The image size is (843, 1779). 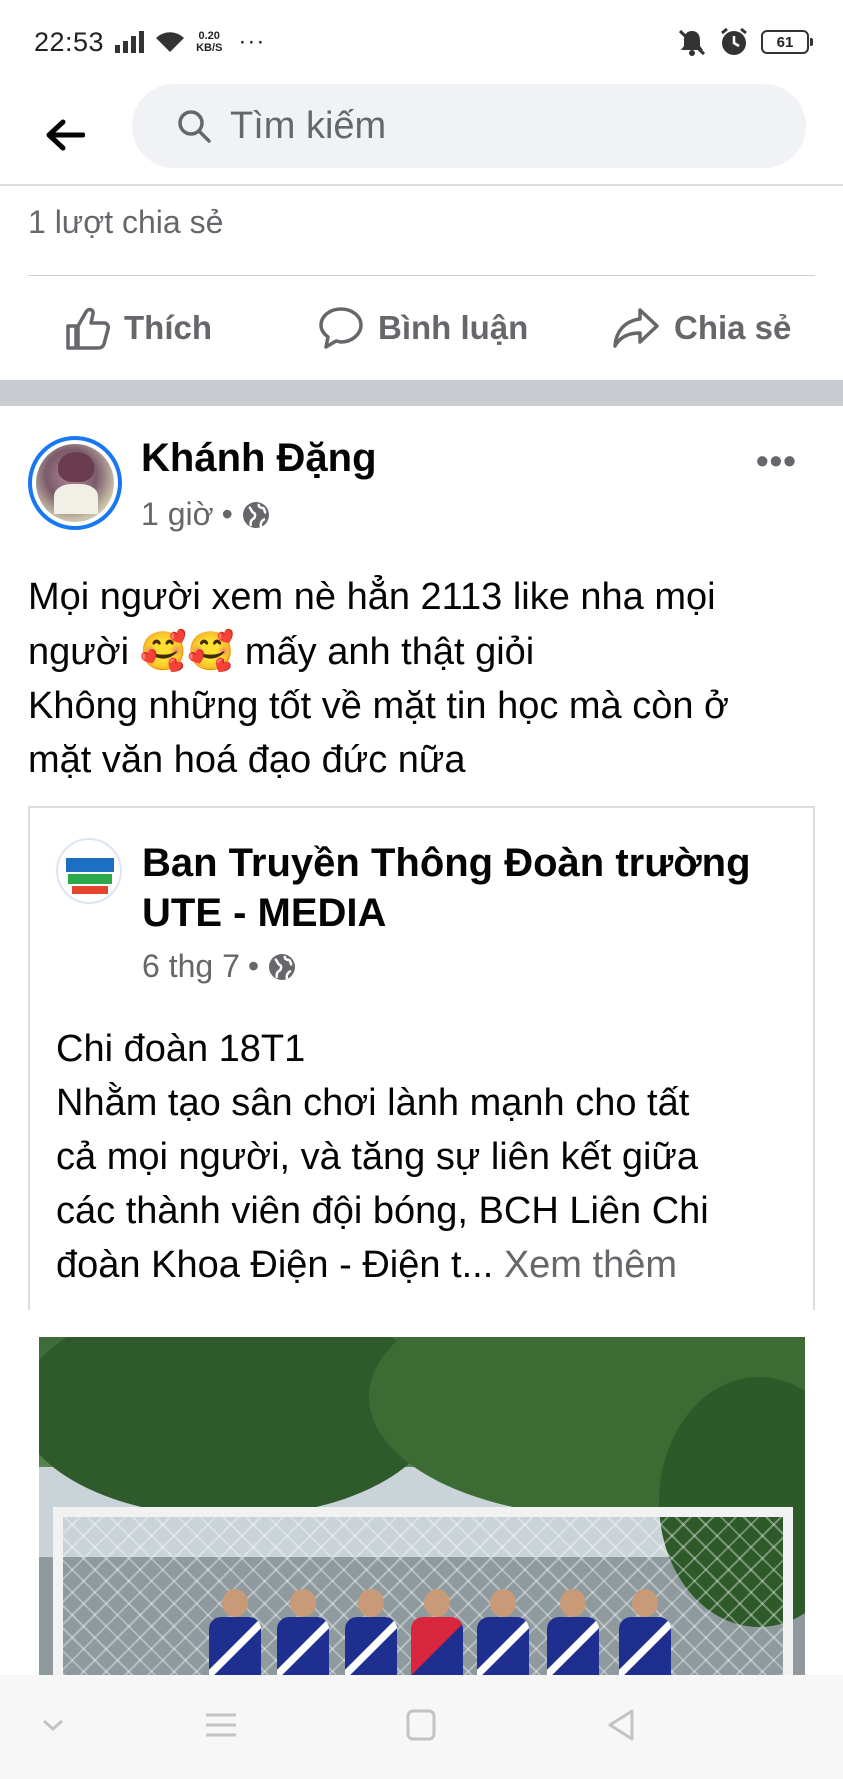 I want to click on battery-level: 61, so click(x=785, y=42).